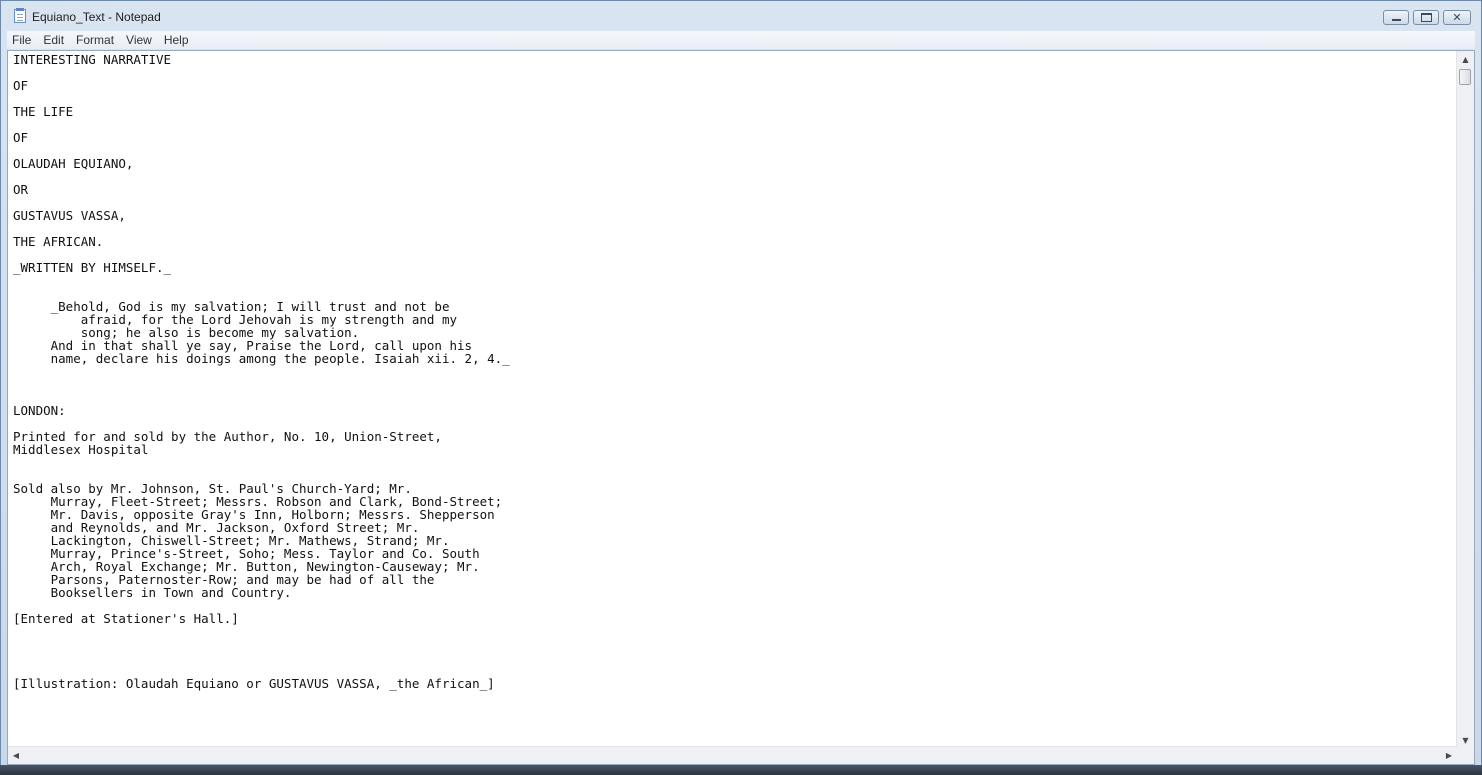 This screenshot has width=1482, height=775. I want to click on minimize-button, so click(1396, 17).